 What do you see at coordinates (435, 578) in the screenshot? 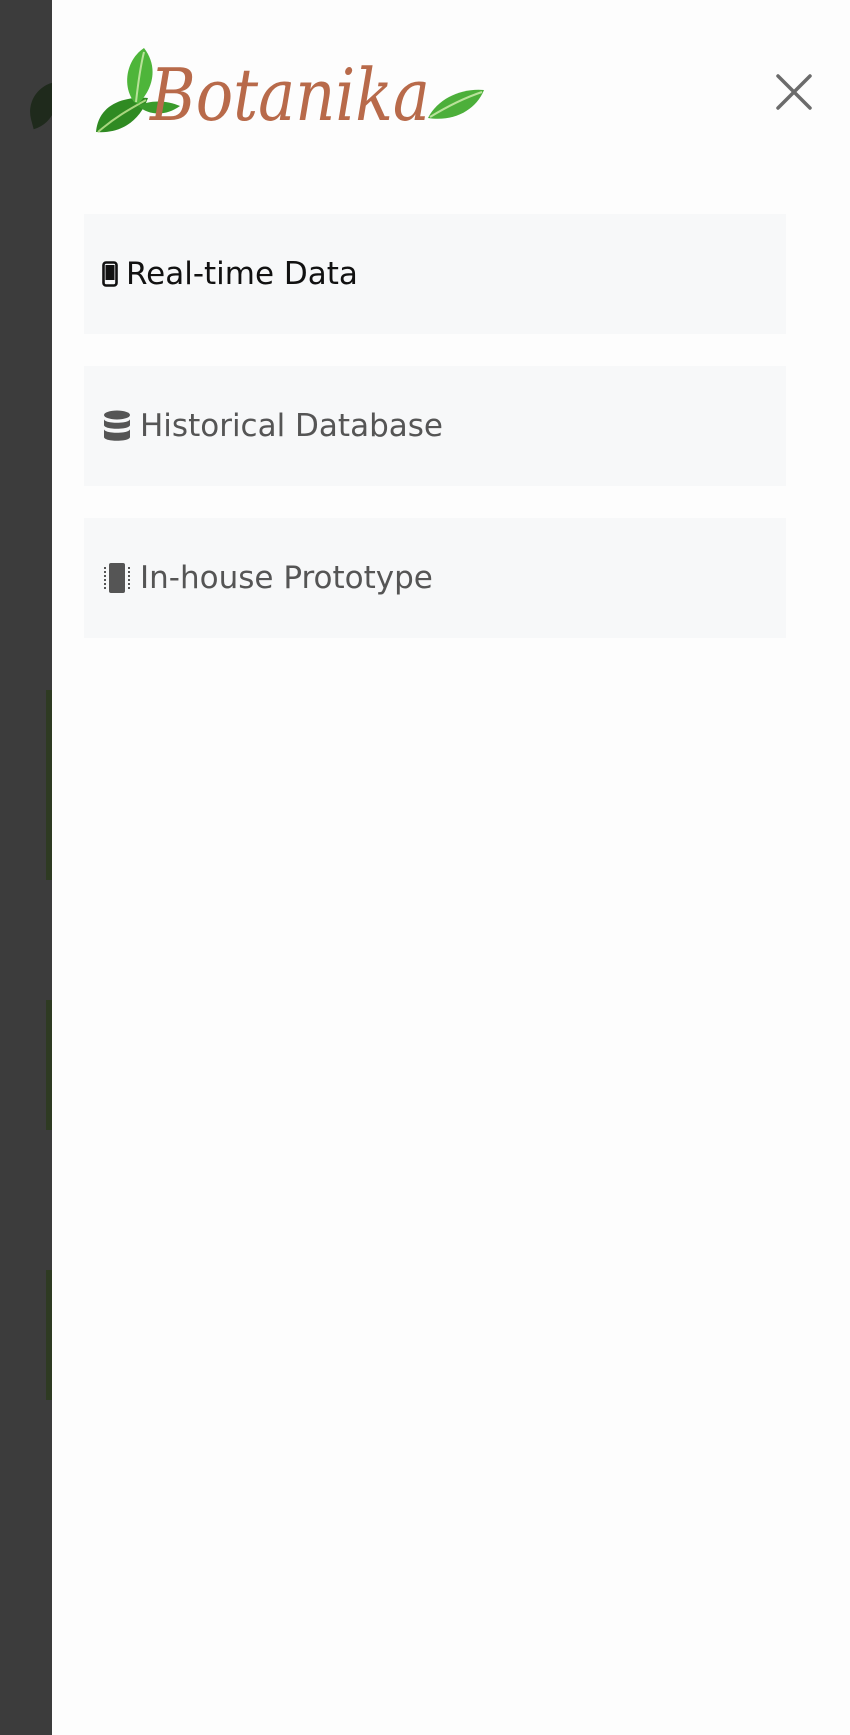
I see `nav-item-in-house-prototype: In-house Prototype` at bounding box center [435, 578].